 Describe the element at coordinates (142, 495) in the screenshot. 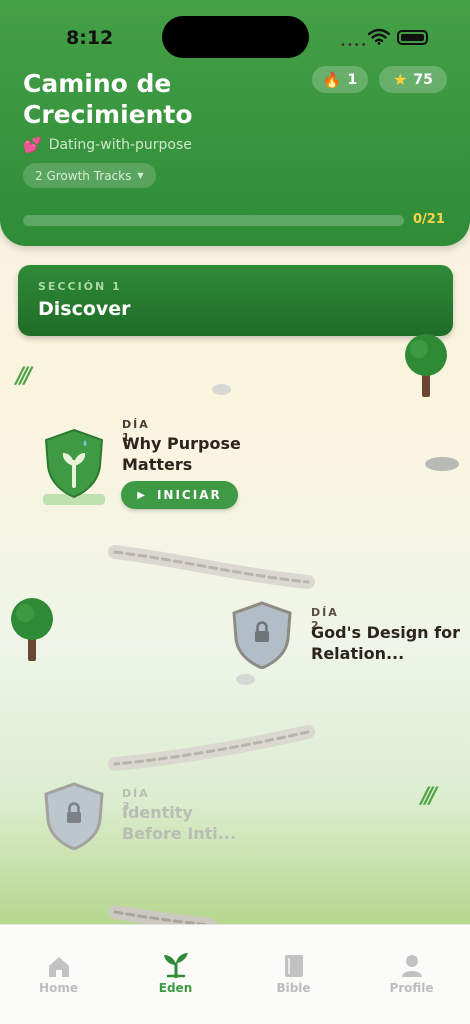

I see `play-icon: ▶` at that location.